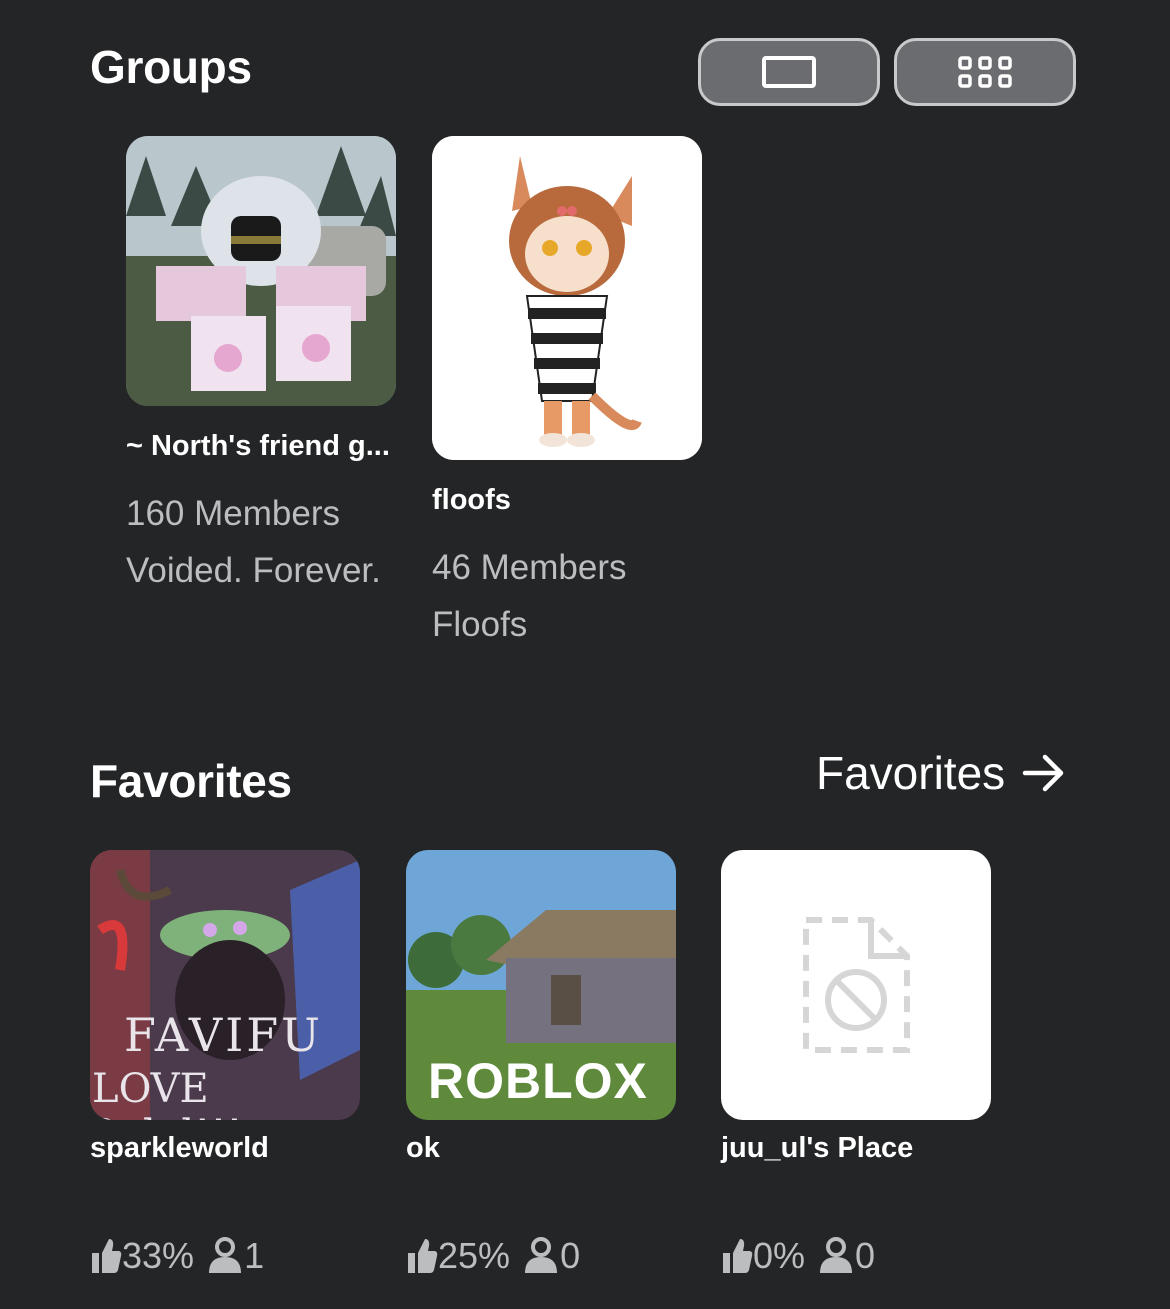 This screenshot has height=1309, width=1170. Describe the element at coordinates (817, 1148) in the screenshot. I see `game-name: juu_ul's Place` at that location.